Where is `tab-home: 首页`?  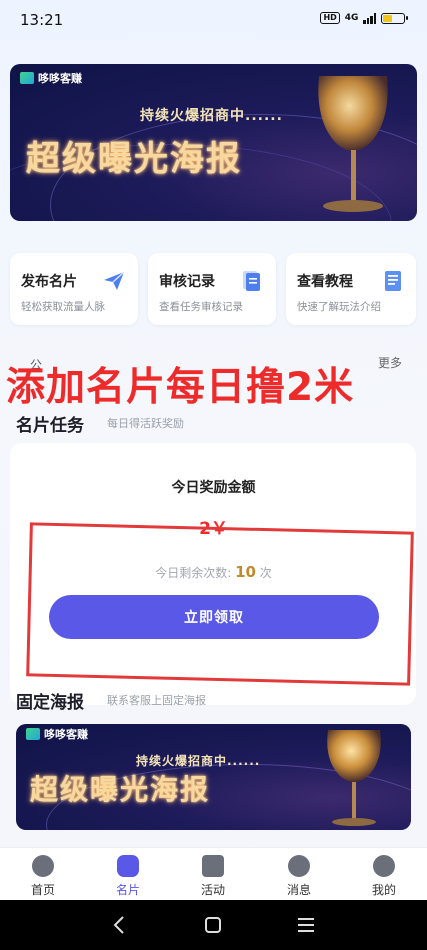 tab-home: 首页 is located at coordinates (43, 874).